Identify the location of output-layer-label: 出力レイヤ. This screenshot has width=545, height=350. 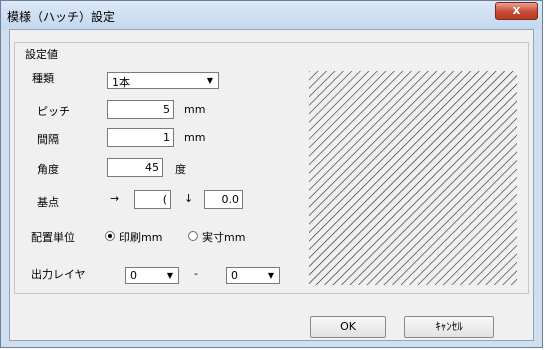
(58, 274).